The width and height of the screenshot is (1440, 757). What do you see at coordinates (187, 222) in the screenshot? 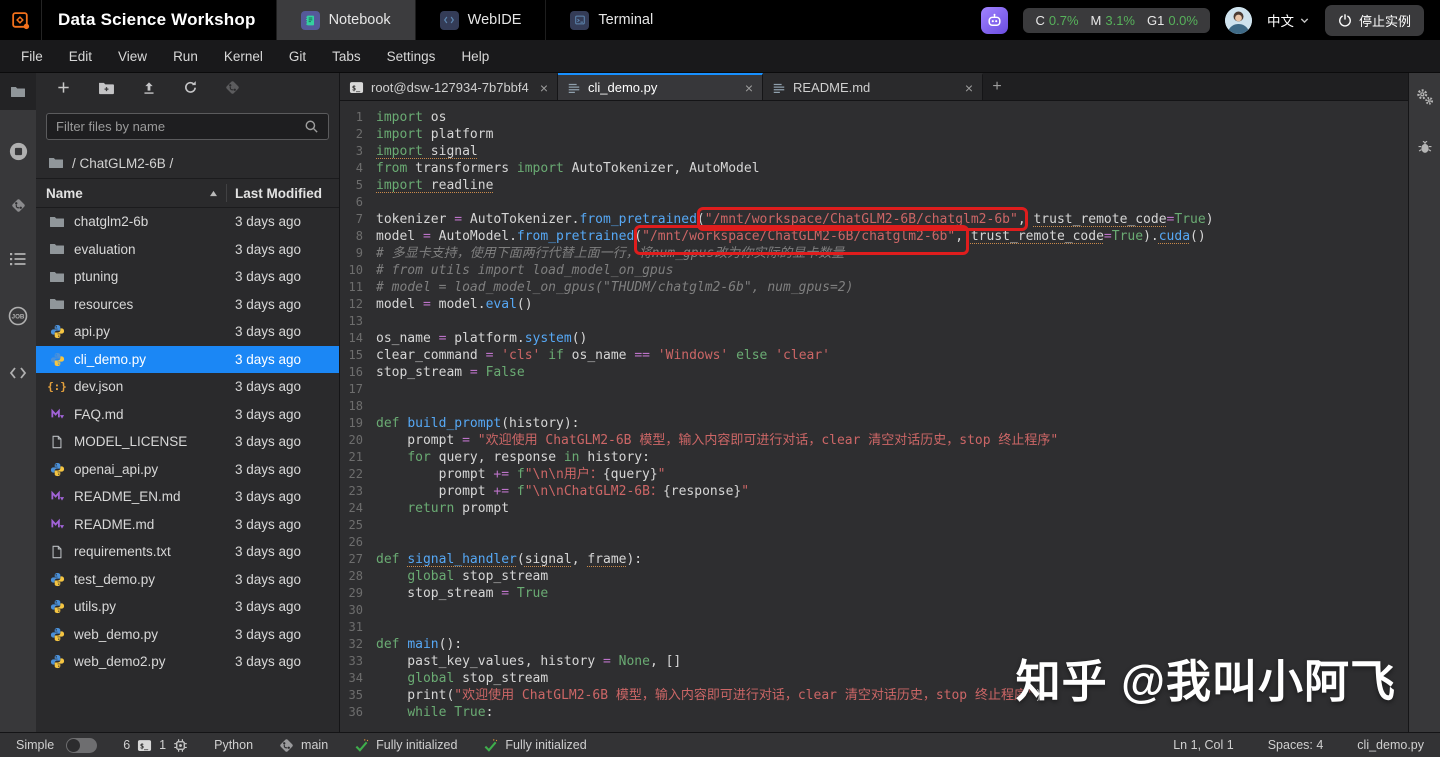
I see `file-row: chatglm2-6b 3 days ago` at bounding box center [187, 222].